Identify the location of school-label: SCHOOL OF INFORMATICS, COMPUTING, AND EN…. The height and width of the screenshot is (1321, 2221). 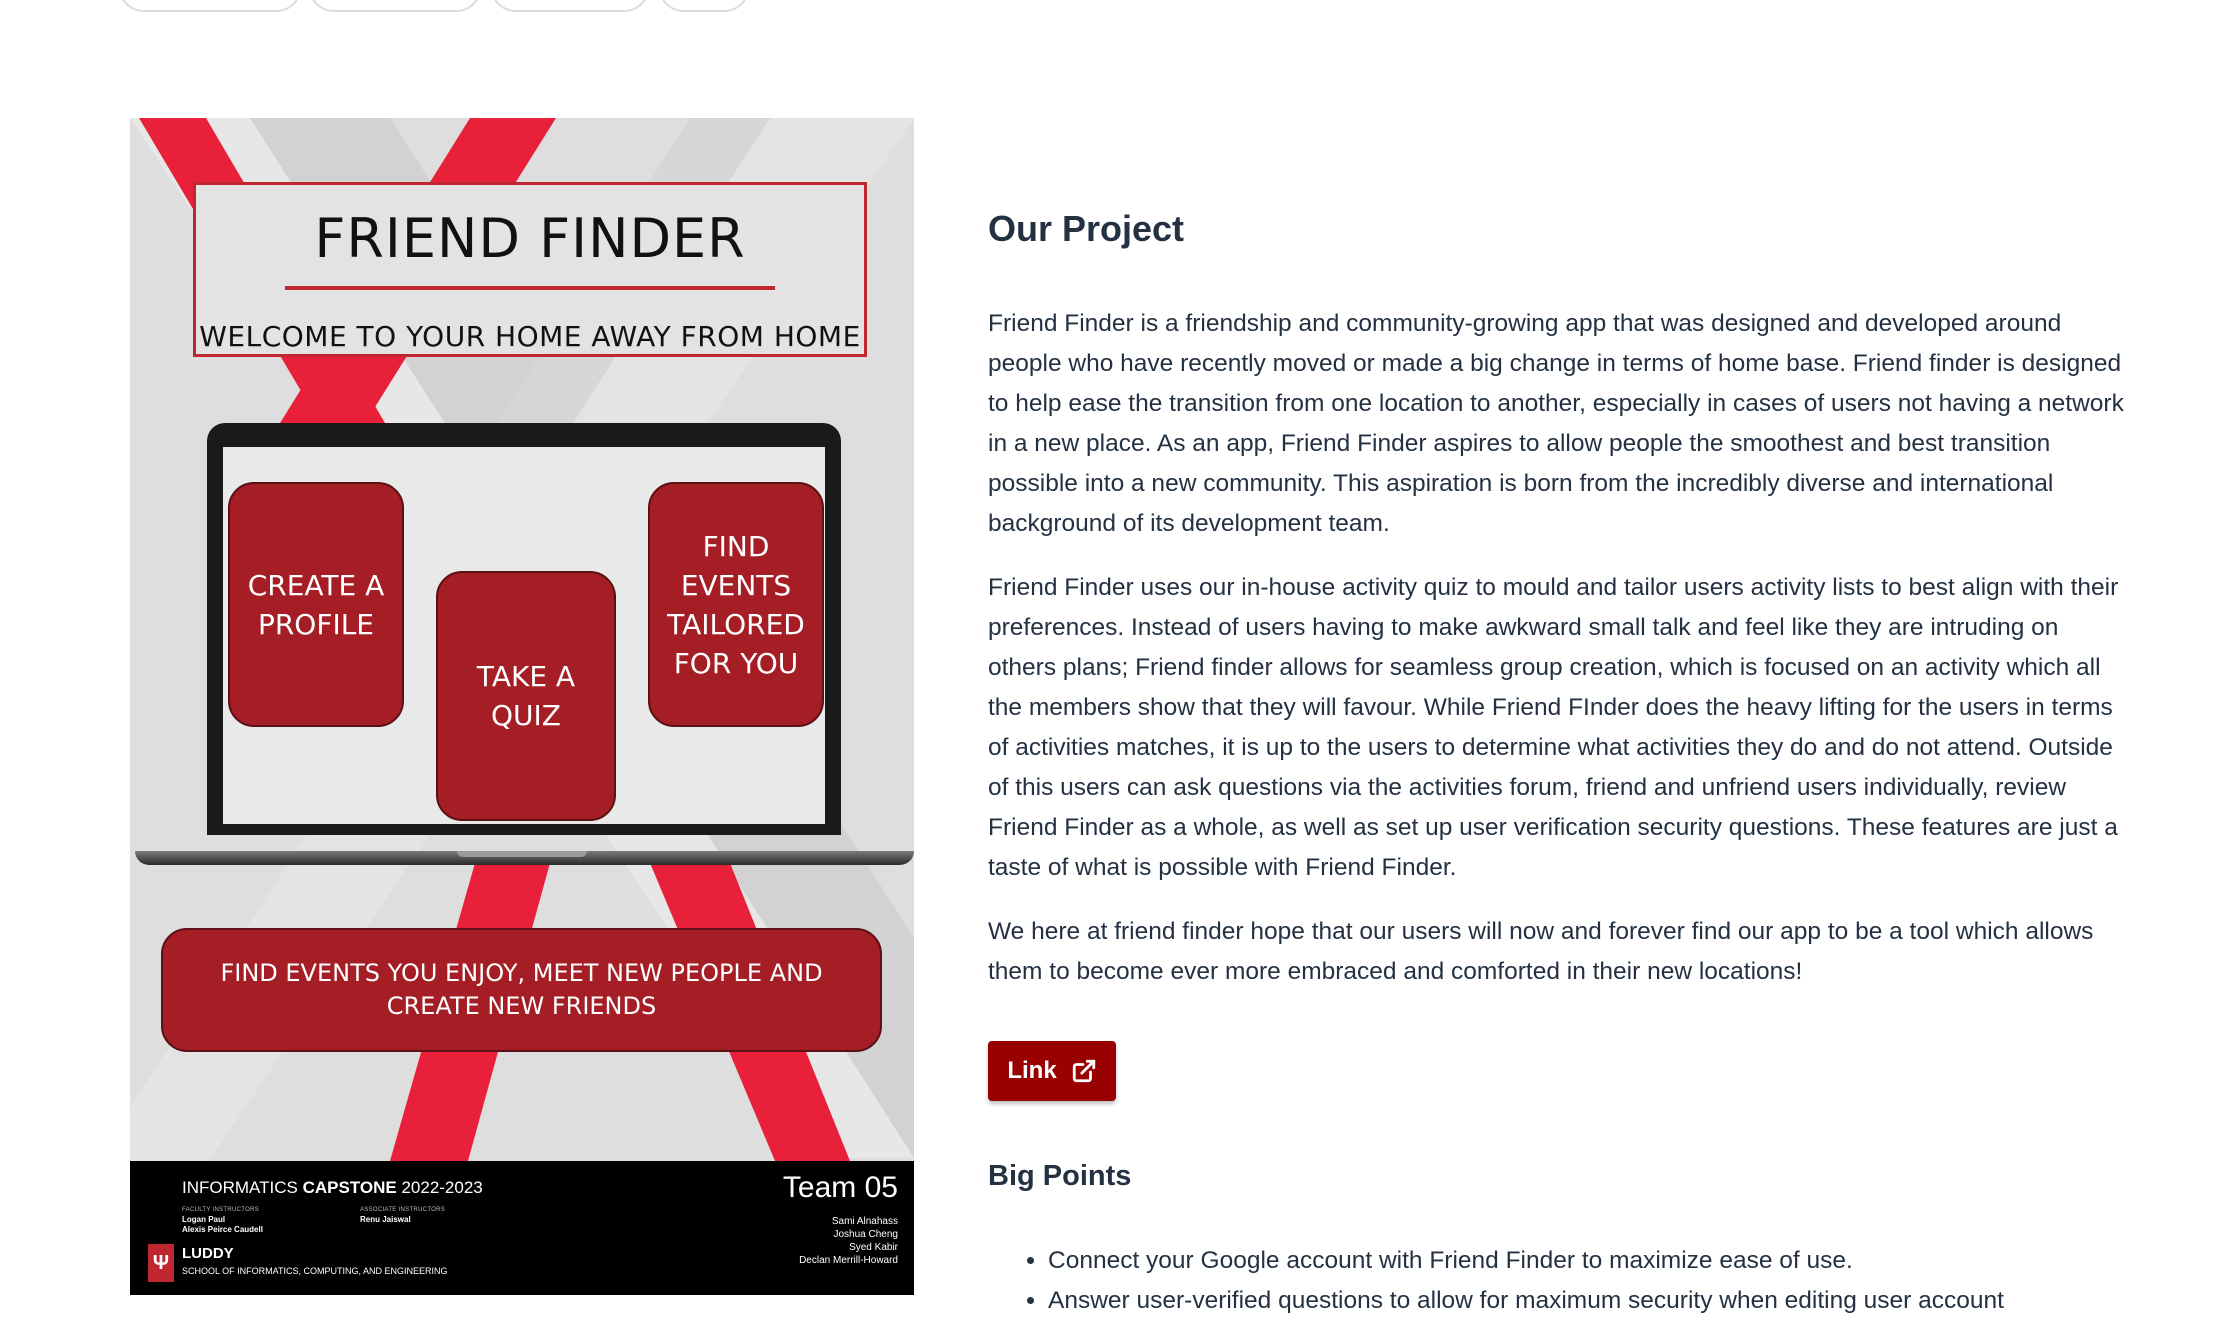
(315, 1271).